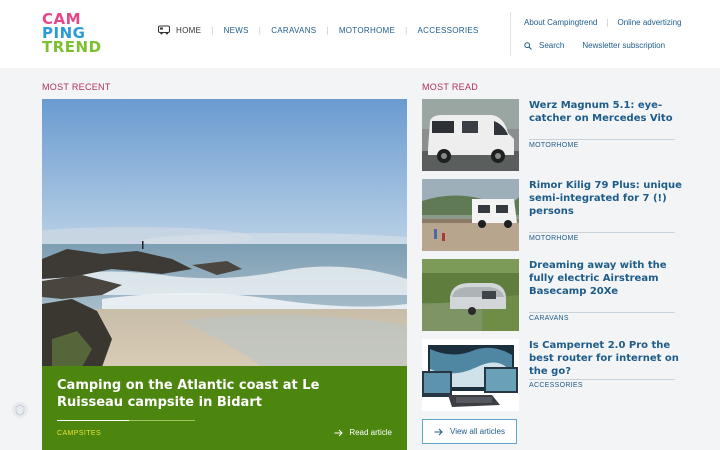 The image size is (720, 450). What do you see at coordinates (528, 45) in the screenshot?
I see `search-icon` at bounding box center [528, 45].